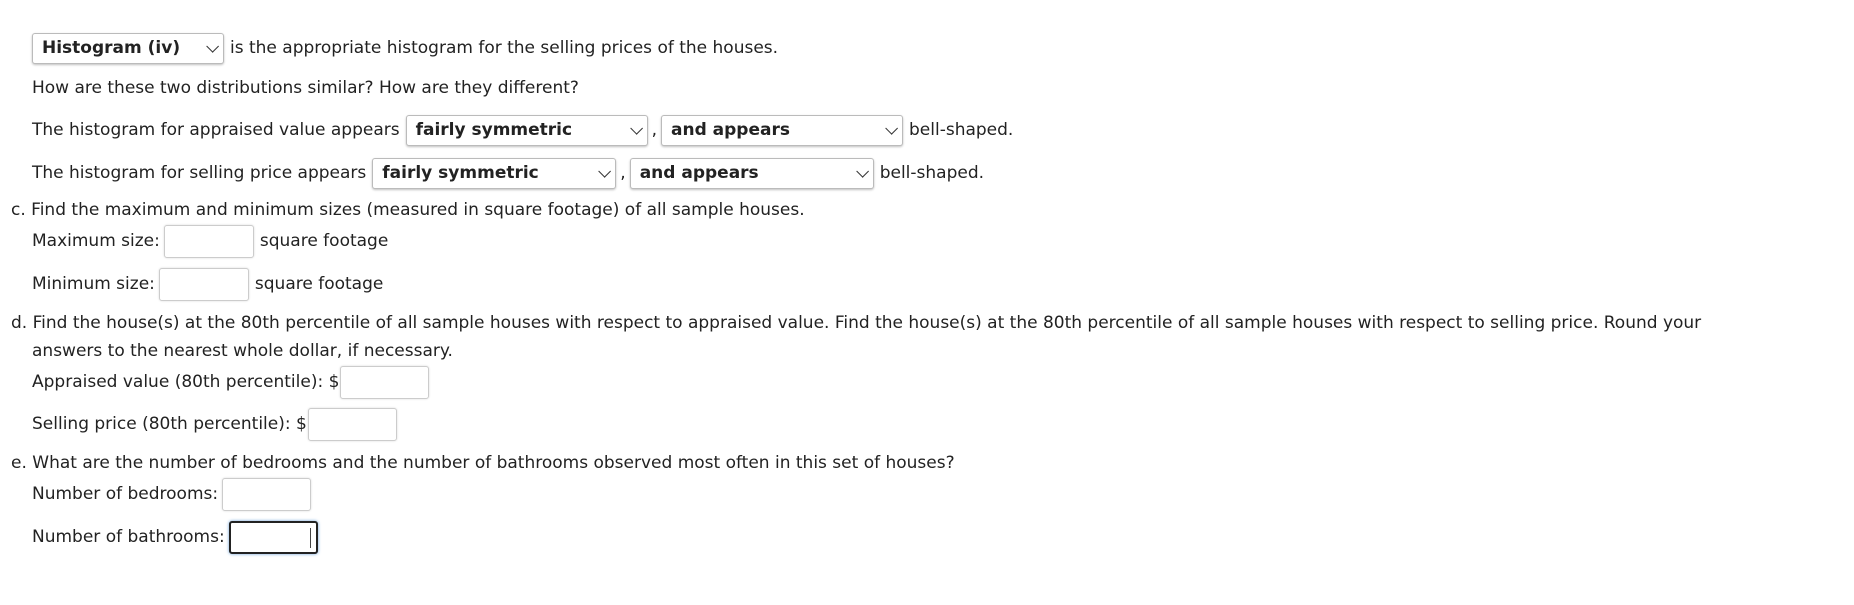  What do you see at coordinates (310, 537) in the screenshot?
I see `text-caret` at bounding box center [310, 537].